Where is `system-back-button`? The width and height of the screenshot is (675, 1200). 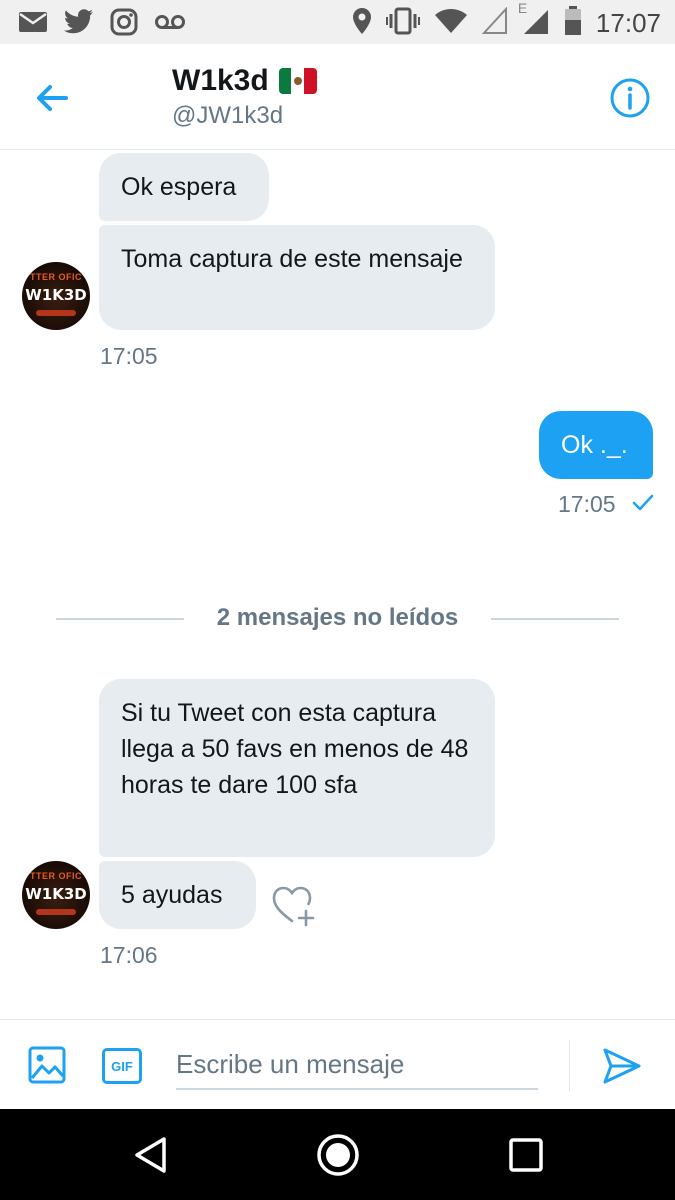 system-back-button is located at coordinates (150, 1157).